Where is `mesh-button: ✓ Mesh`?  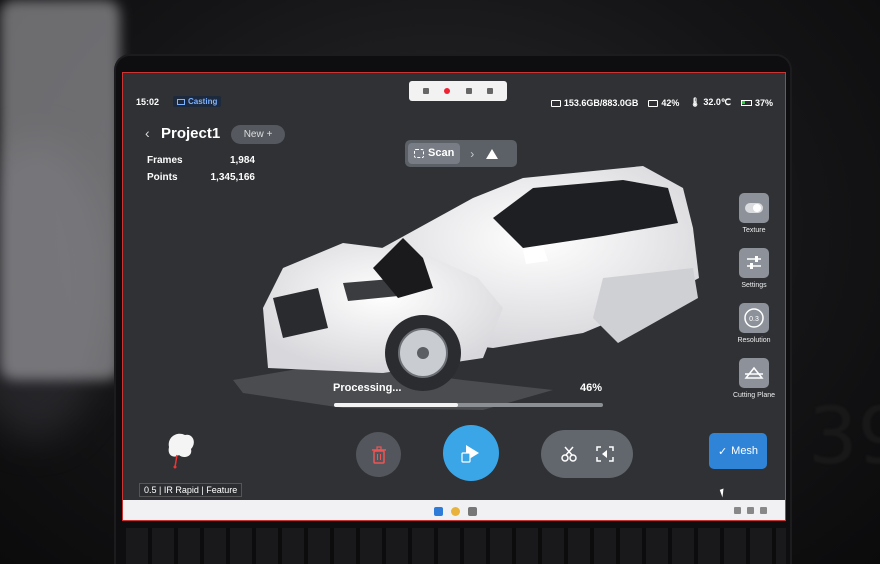 mesh-button: ✓ Mesh is located at coordinates (738, 451).